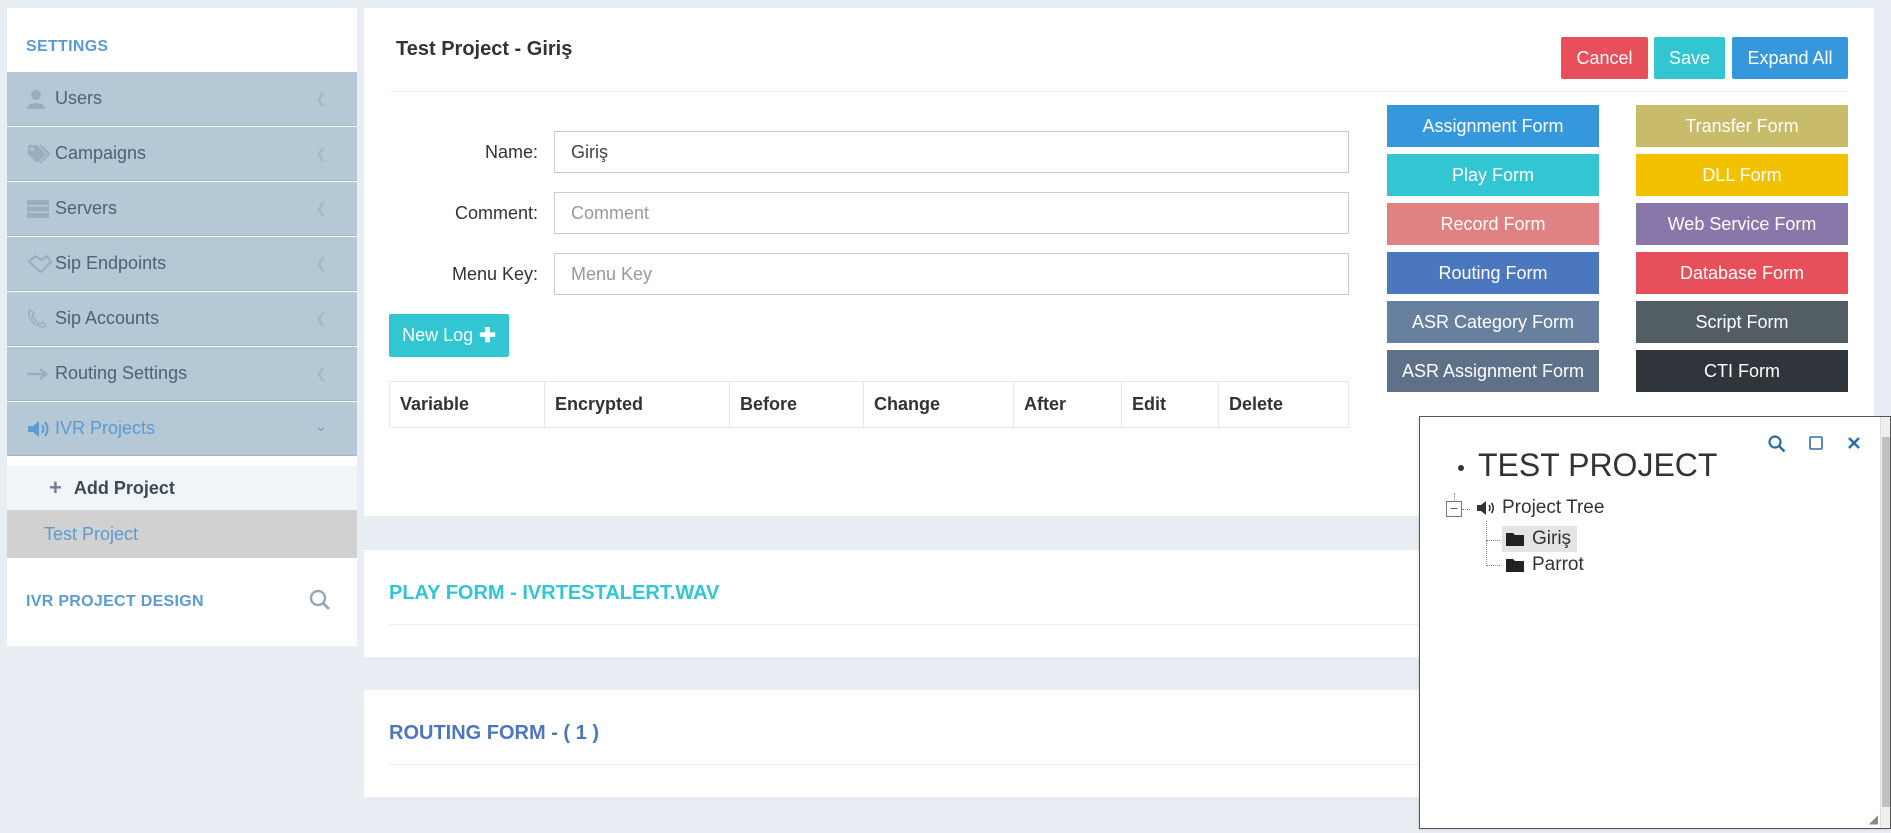  I want to click on sidebar-item-ivr-projects: IVR Projects ⌄, so click(182, 429).